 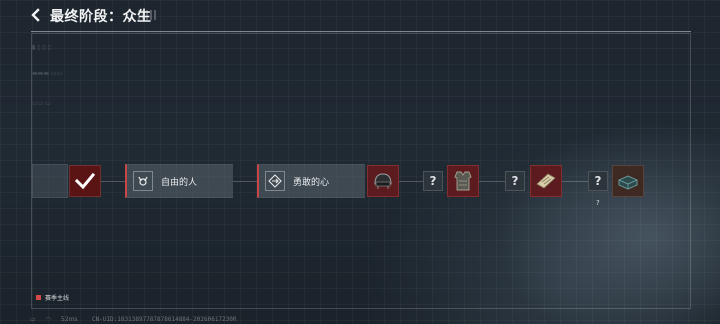 I want to click on reward-helmet, so click(x=383, y=181).